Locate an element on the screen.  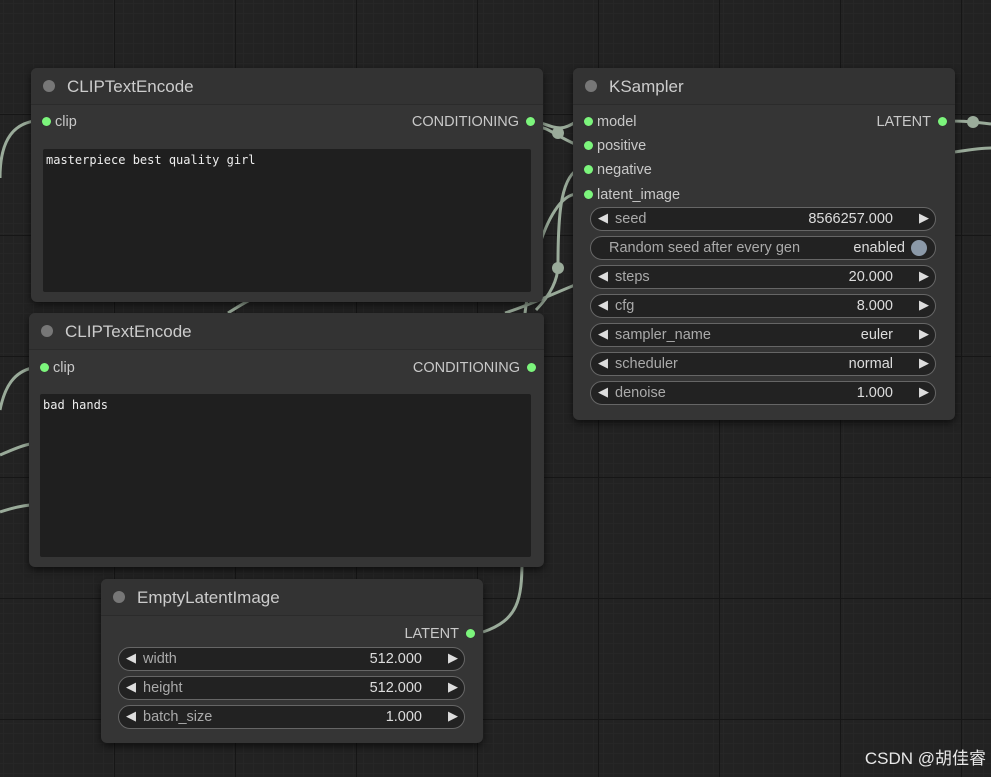
widget-label: height is located at coordinates (163, 688).